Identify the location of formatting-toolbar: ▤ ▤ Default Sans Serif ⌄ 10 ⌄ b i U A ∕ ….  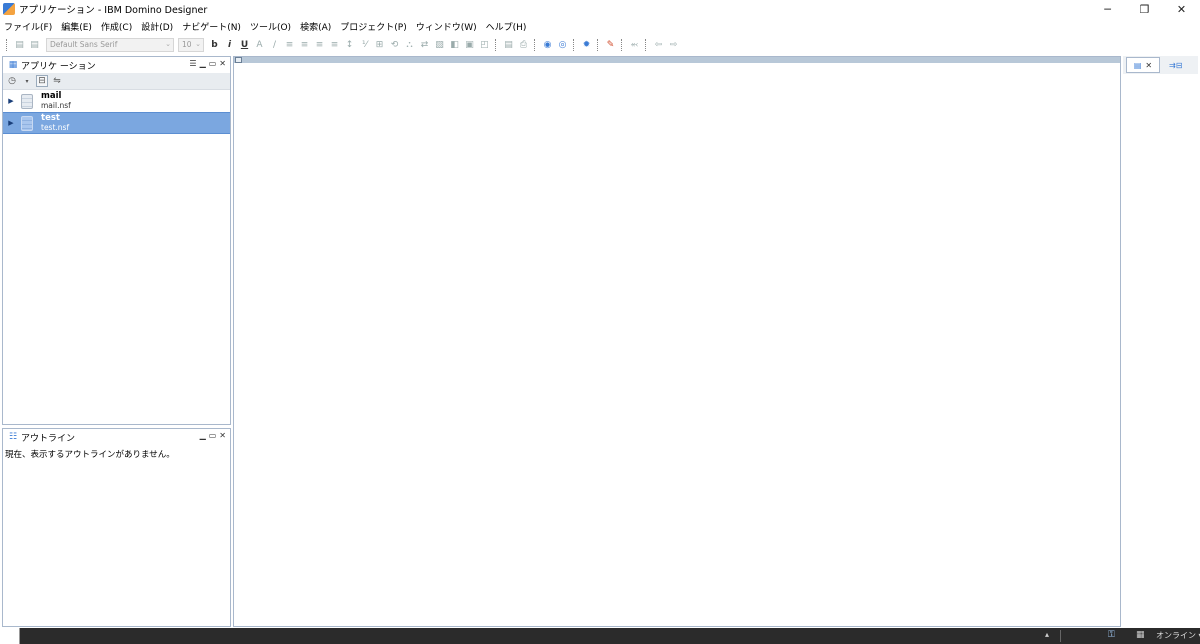
(600, 44).